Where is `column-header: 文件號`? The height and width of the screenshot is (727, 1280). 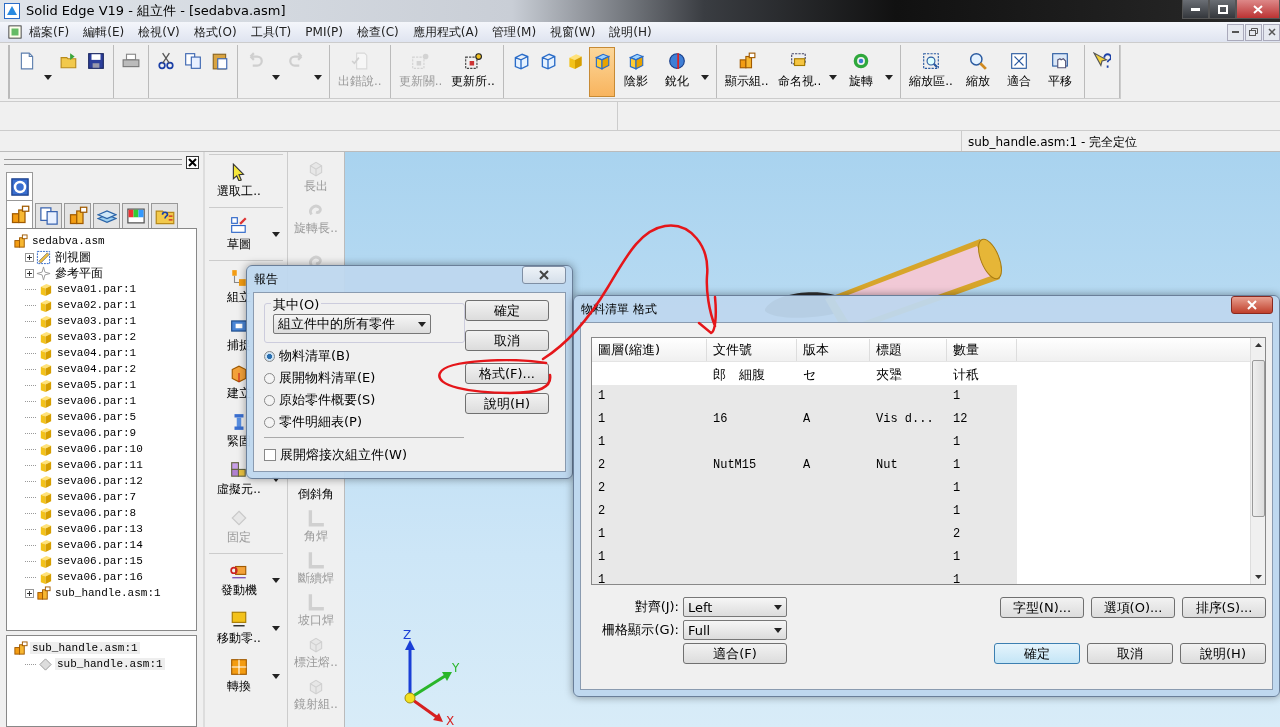
column-header: 文件號 is located at coordinates (752, 349).